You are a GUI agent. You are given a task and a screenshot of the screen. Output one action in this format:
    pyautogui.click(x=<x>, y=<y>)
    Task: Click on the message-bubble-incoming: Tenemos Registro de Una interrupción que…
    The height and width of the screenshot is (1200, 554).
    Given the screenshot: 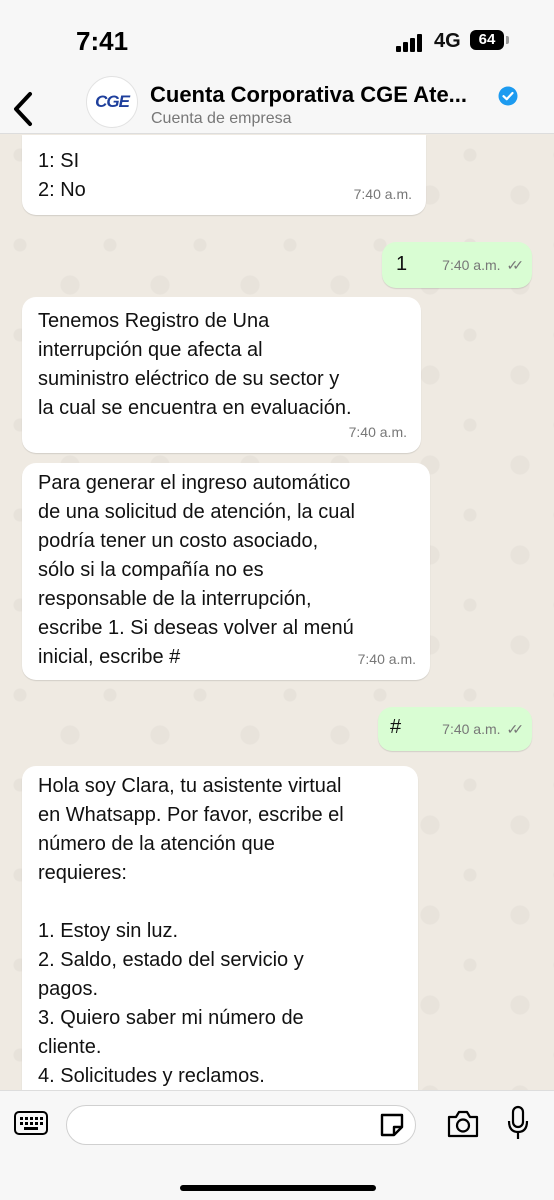 What is the action you would take?
    pyautogui.click(x=221, y=375)
    